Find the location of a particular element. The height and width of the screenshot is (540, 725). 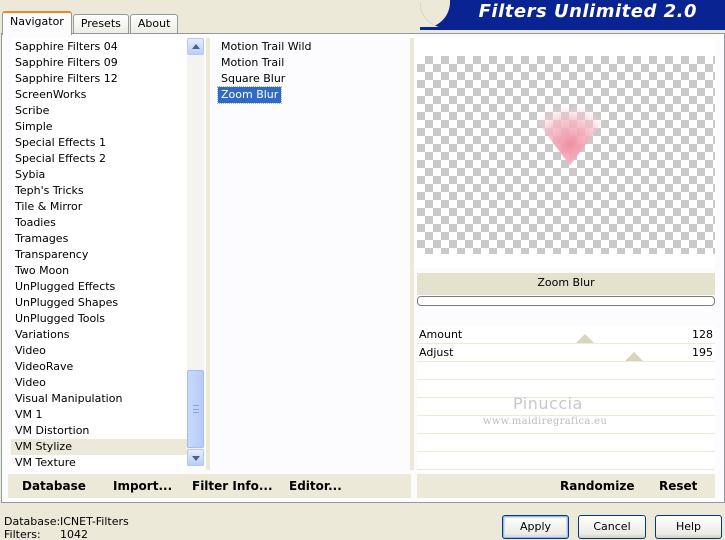

filter-row: Motion Trail Wild is located at coordinates (266, 47).